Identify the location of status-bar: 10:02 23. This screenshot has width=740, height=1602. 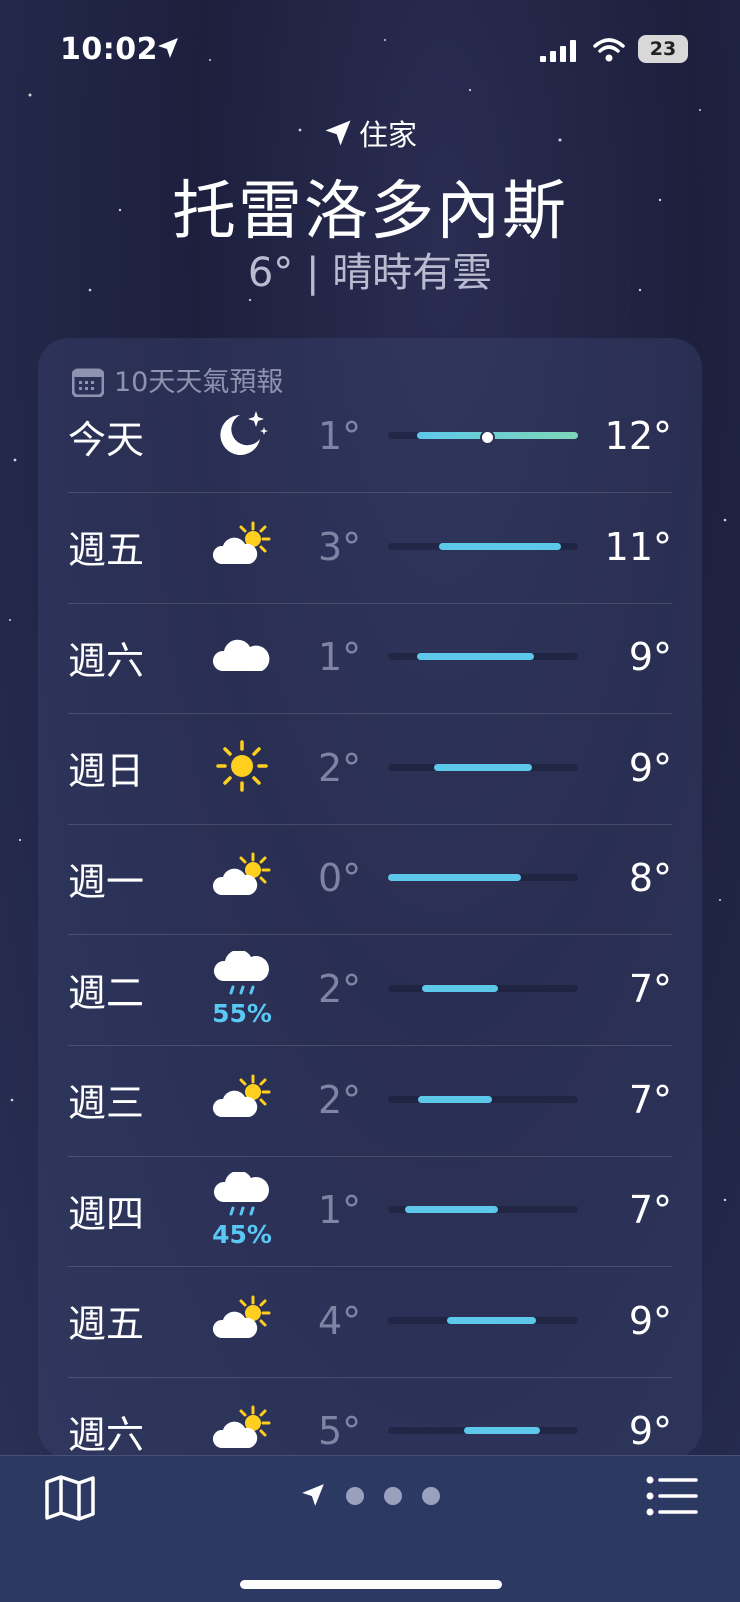
(370, 50).